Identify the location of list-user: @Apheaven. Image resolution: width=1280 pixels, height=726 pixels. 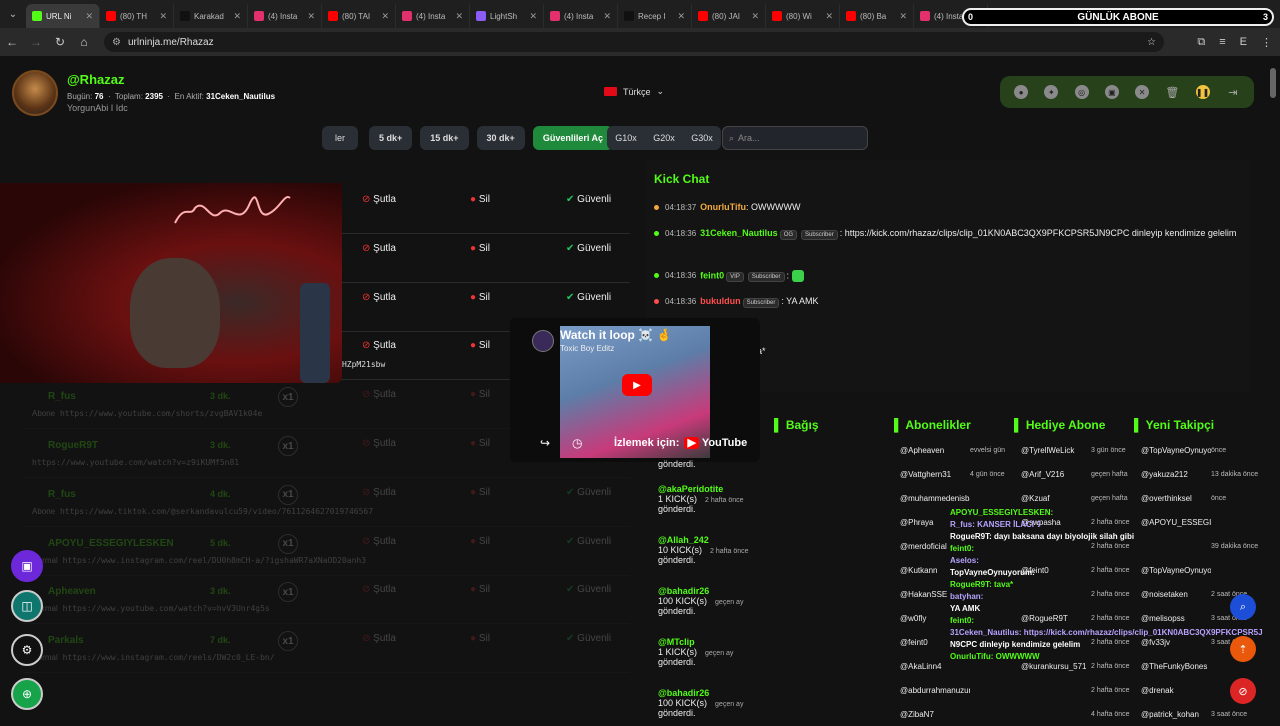
(935, 450).